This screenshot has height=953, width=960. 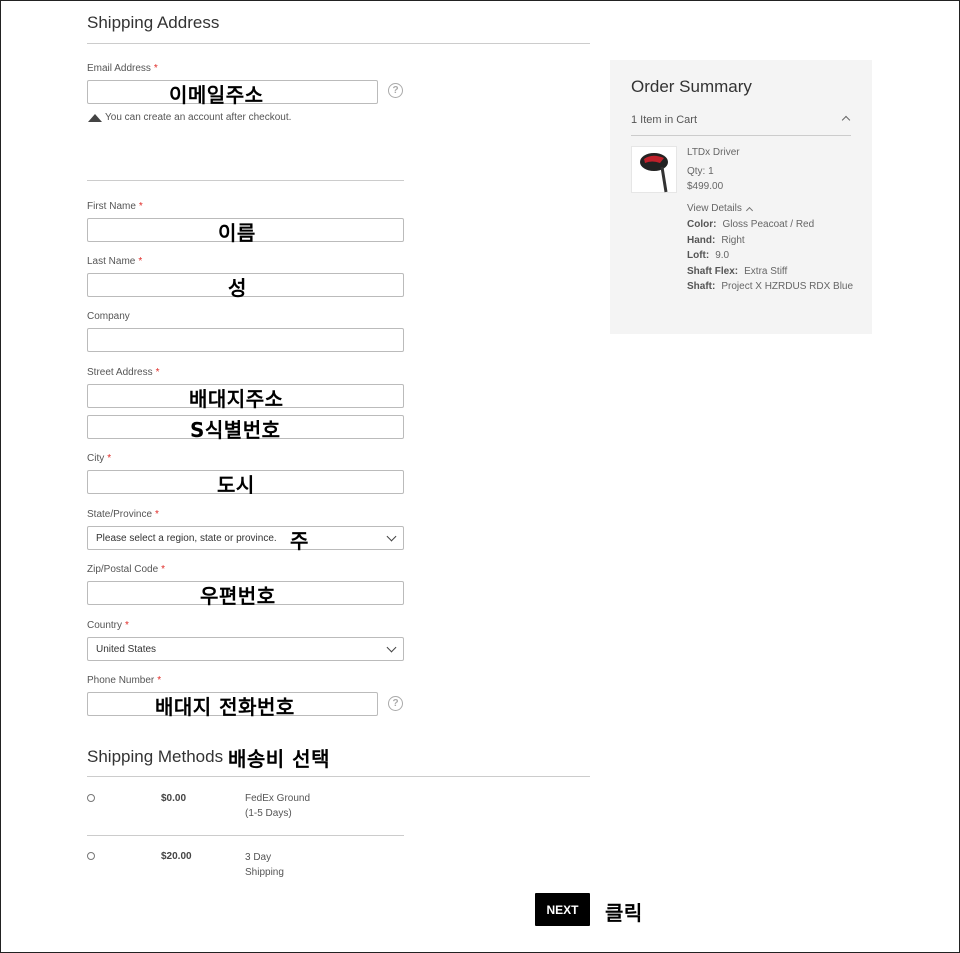 I want to click on city-label: City *, so click(x=99, y=458).